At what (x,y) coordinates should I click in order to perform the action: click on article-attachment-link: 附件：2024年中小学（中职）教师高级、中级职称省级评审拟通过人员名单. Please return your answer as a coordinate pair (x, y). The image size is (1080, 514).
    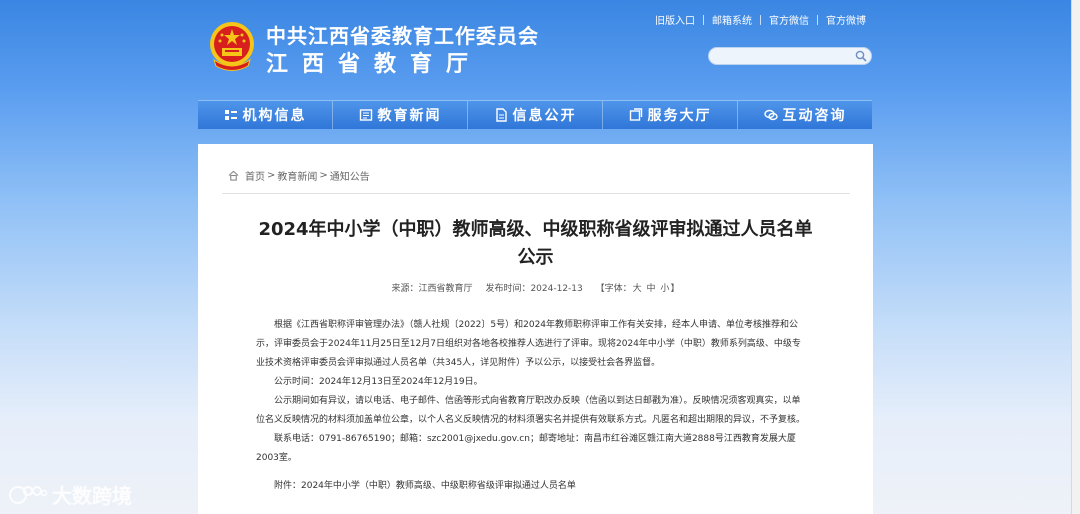
    Looking at the image, I should click on (425, 484).